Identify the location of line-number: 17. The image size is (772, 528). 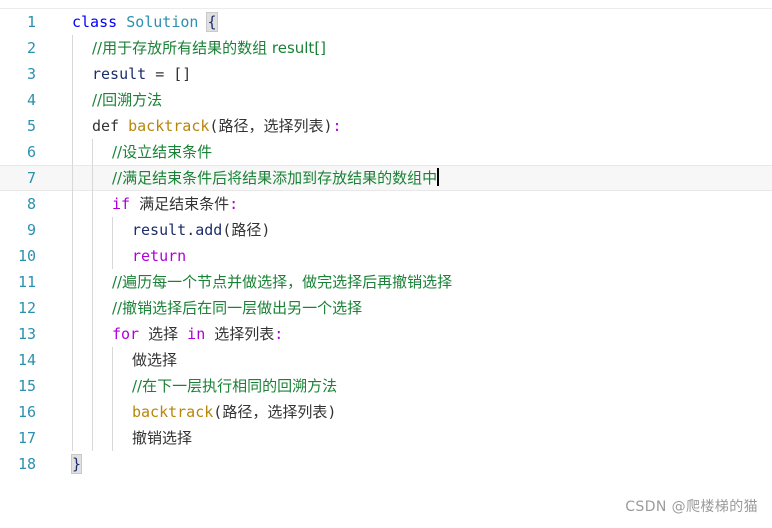
(26, 438).